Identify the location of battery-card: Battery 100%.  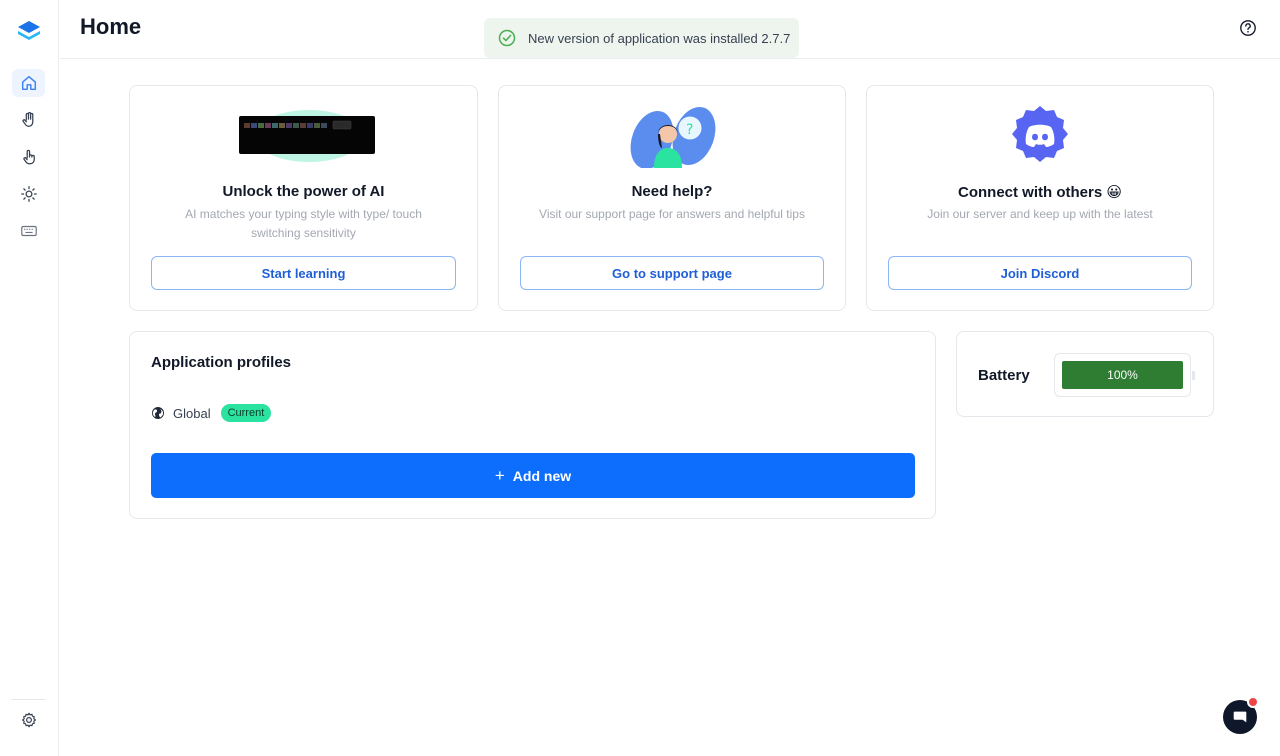
(1085, 374).